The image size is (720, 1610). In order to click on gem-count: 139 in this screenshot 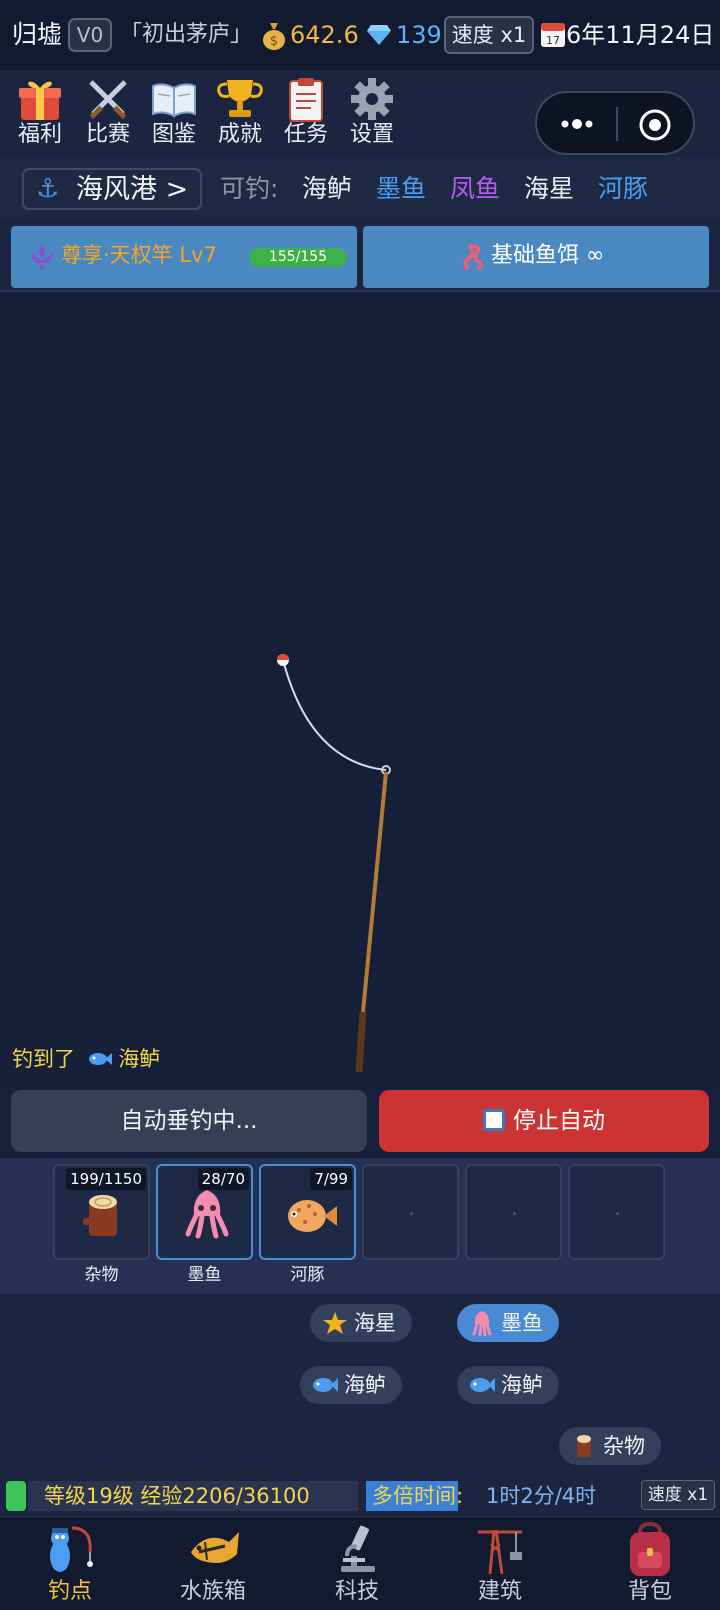, I will do `click(419, 35)`.